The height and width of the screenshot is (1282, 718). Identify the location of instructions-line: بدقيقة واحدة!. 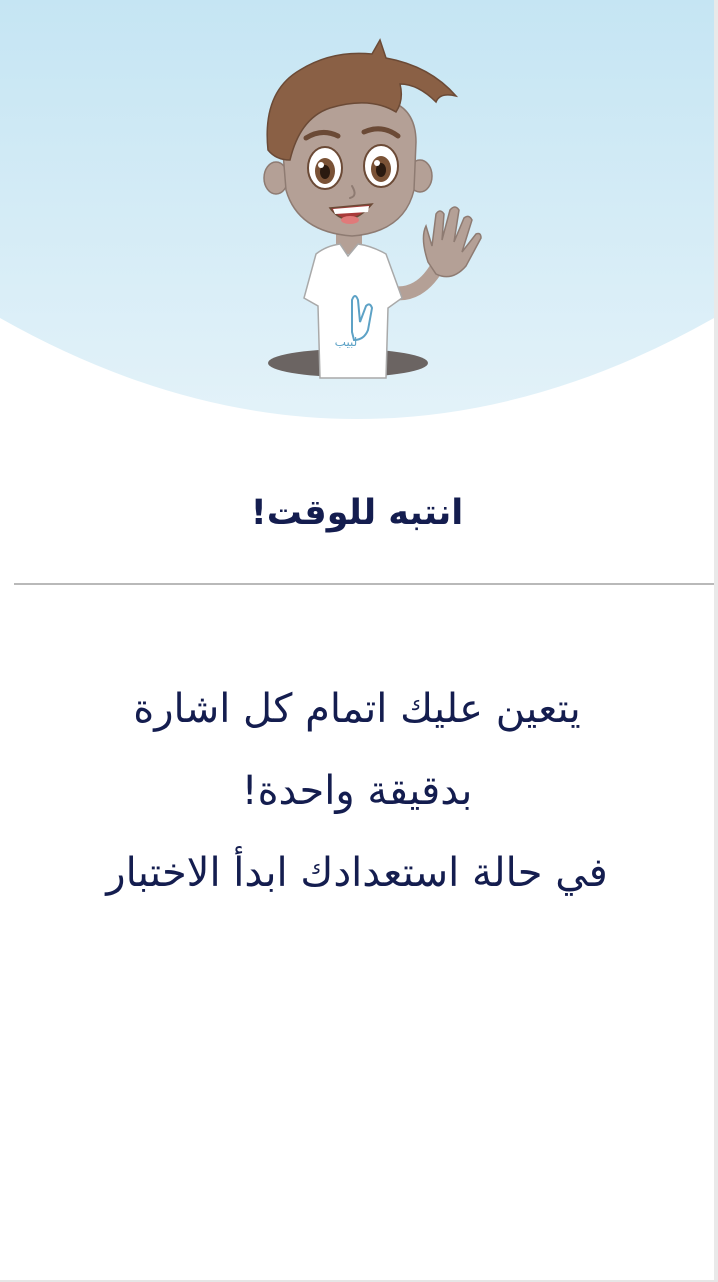
(357, 791).